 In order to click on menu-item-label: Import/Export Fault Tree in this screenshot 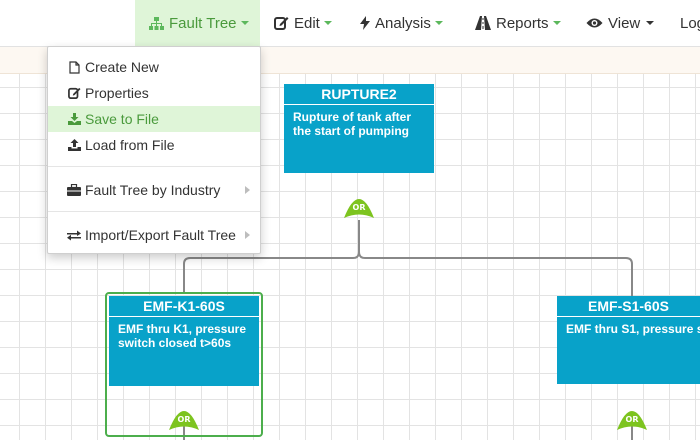, I will do `click(160, 235)`.